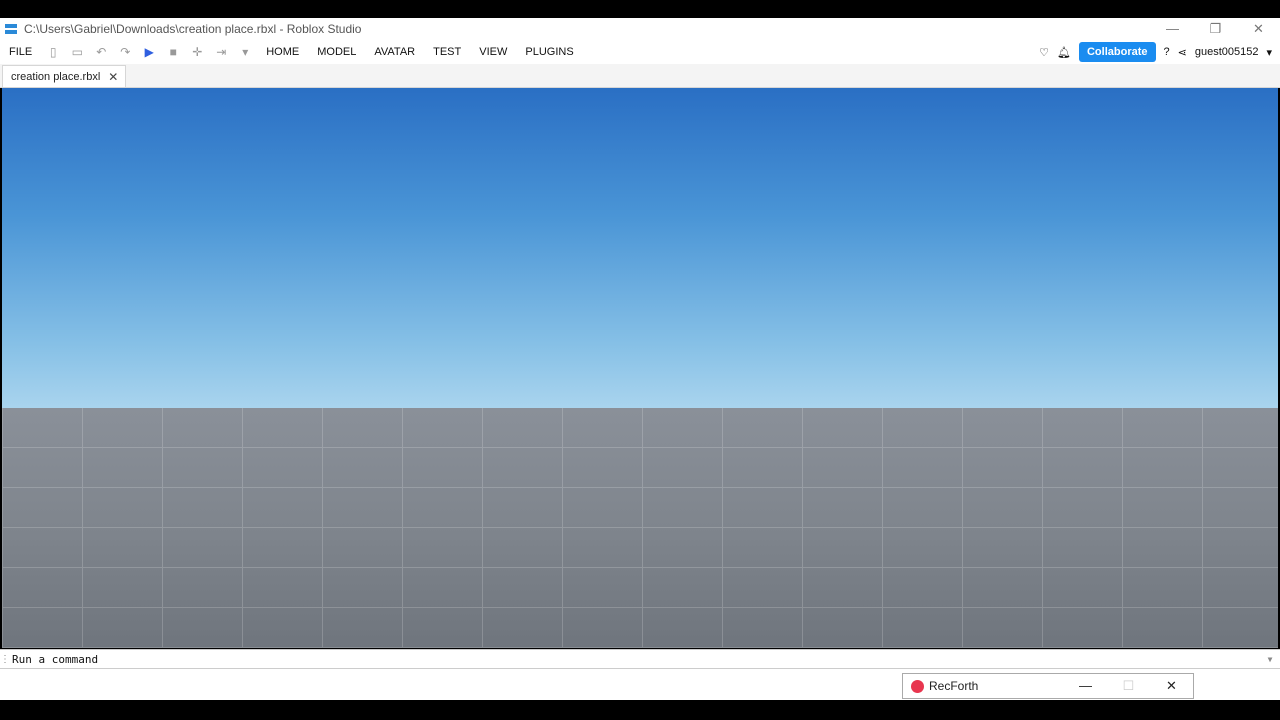 Image resolution: width=1280 pixels, height=720 pixels. I want to click on collaborate-button: Collaborate, so click(1117, 52).